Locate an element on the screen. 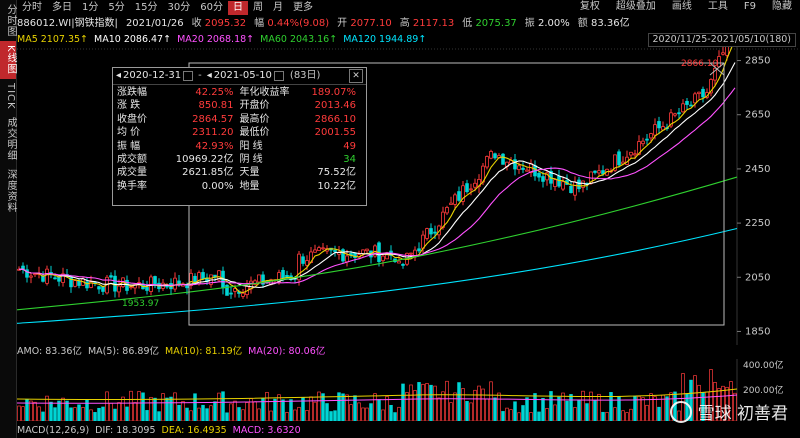 The height and width of the screenshot is (438, 800). amp-value: 2.00% is located at coordinates (553, 23).